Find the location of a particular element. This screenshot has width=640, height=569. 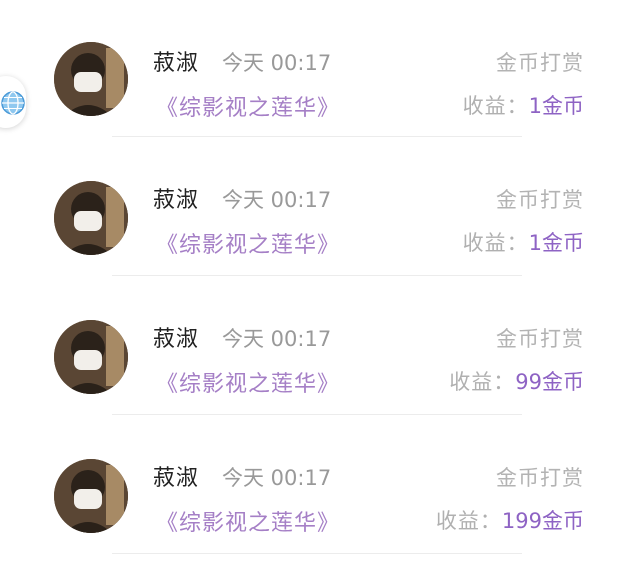

income-info: 收益：199金币 is located at coordinates (510, 520).